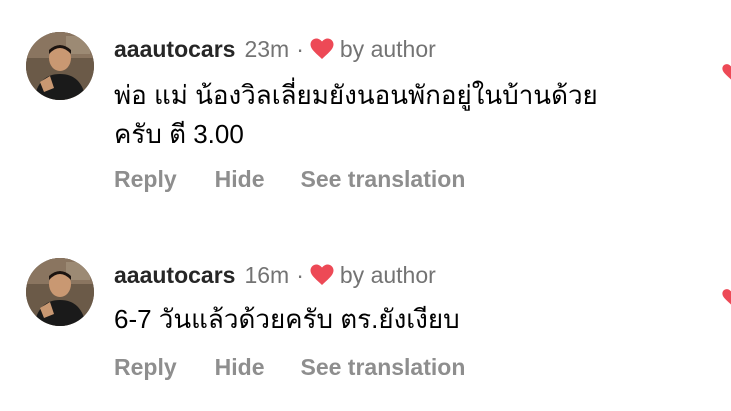 This screenshot has width=731, height=411. Describe the element at coordinates (267, 48) in the screenshot. I see `timestamp: 23m` at that location.